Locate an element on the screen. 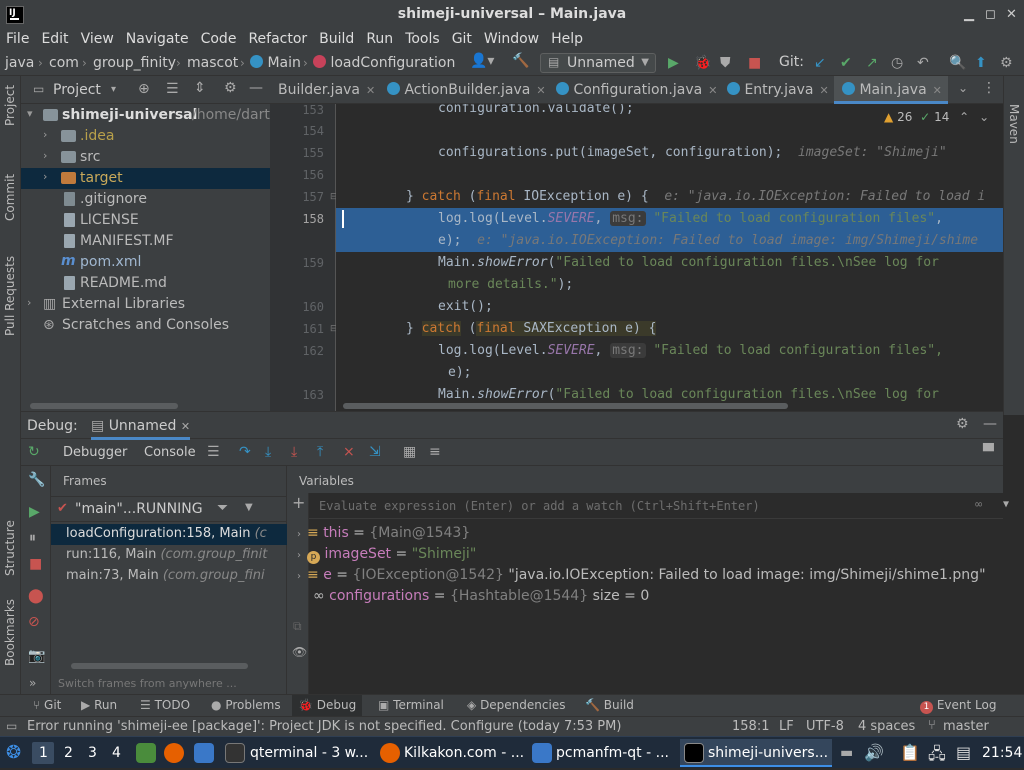 The height and width of the screenshot is (770, 1024). evaluate-icon: ▦ is located at coordinates (409, 452).